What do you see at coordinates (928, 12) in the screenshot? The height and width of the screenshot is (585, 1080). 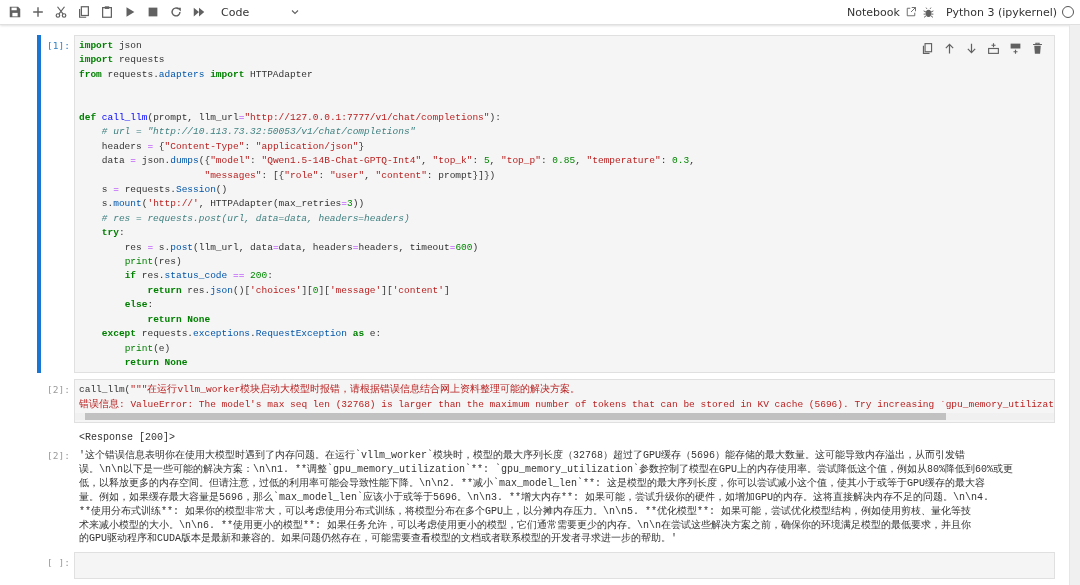 I see `bug-icon` at bounding box center [928, 12].